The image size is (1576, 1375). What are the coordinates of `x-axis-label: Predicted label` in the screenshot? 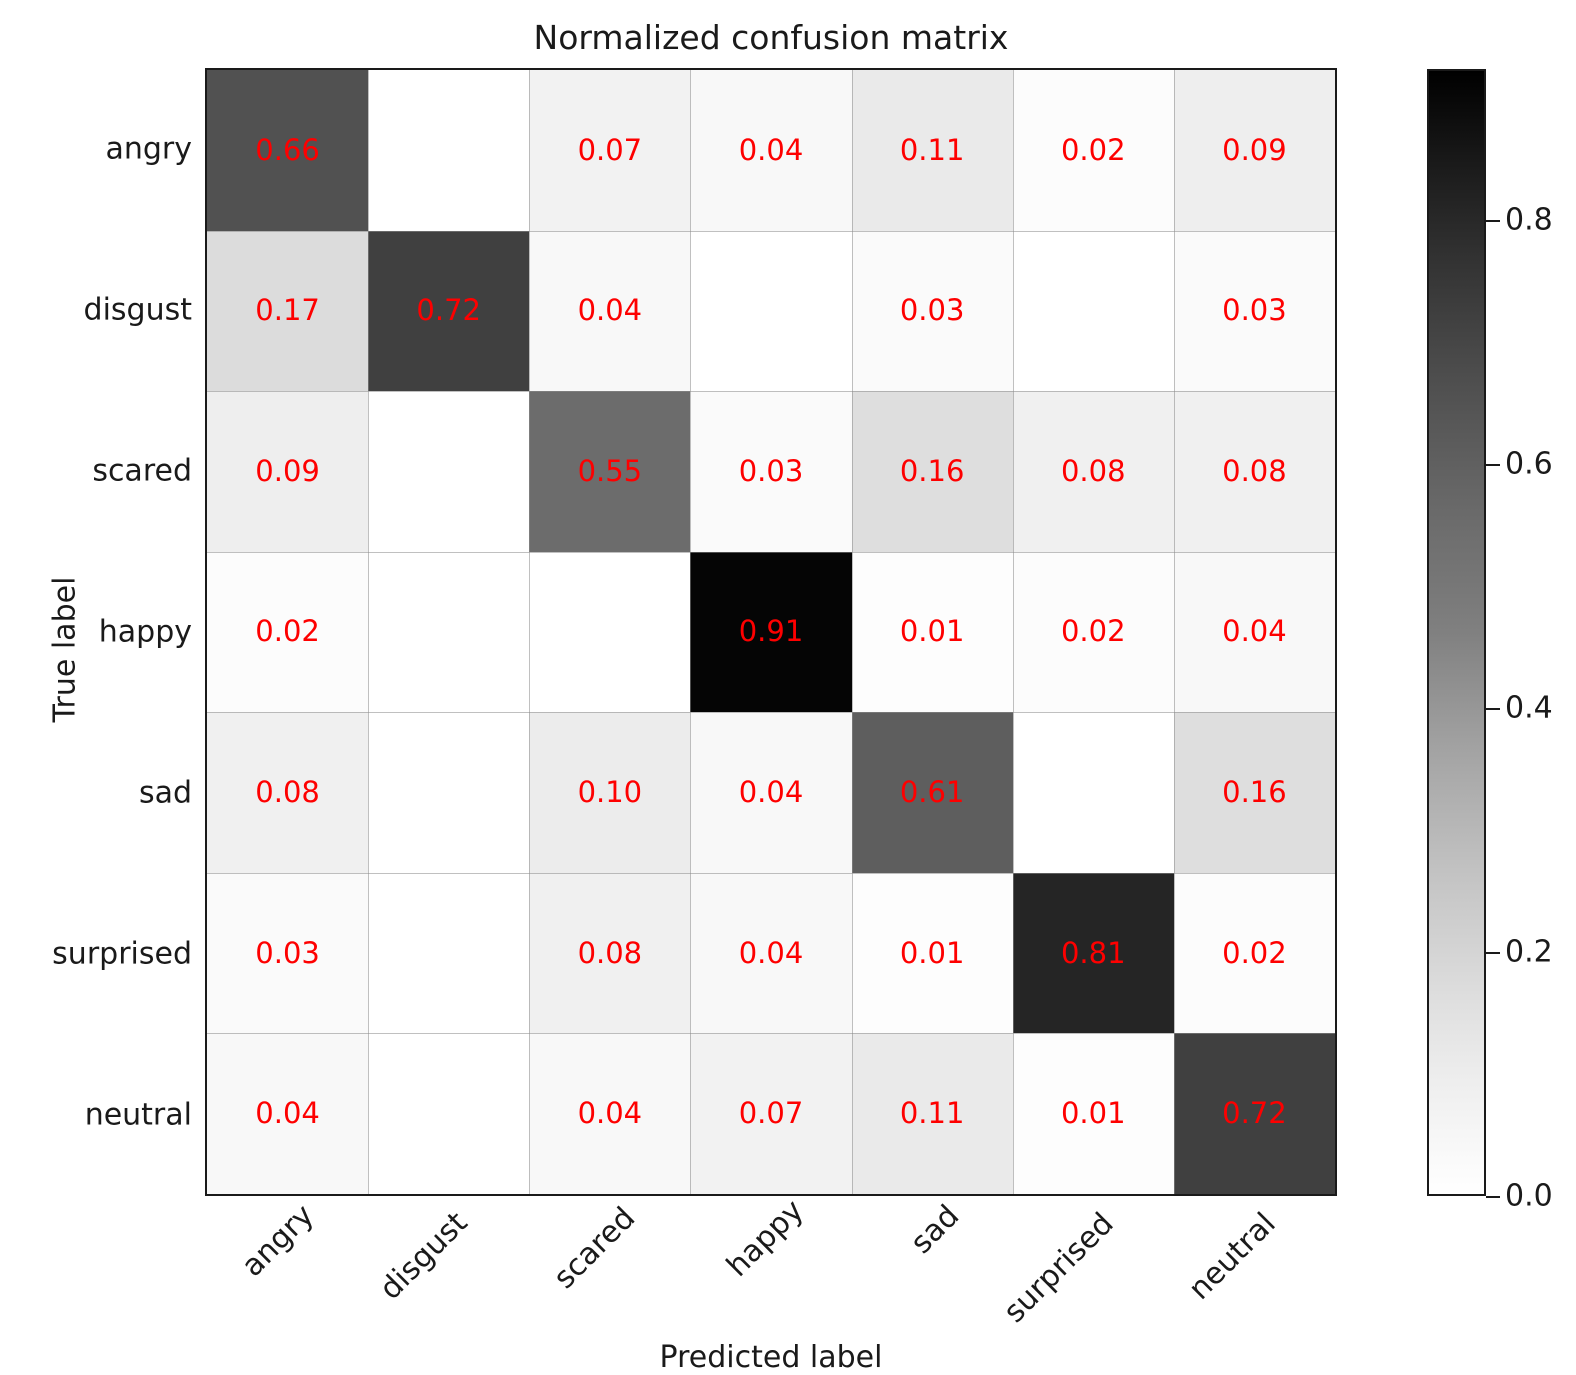 It's located at (771, 1357).